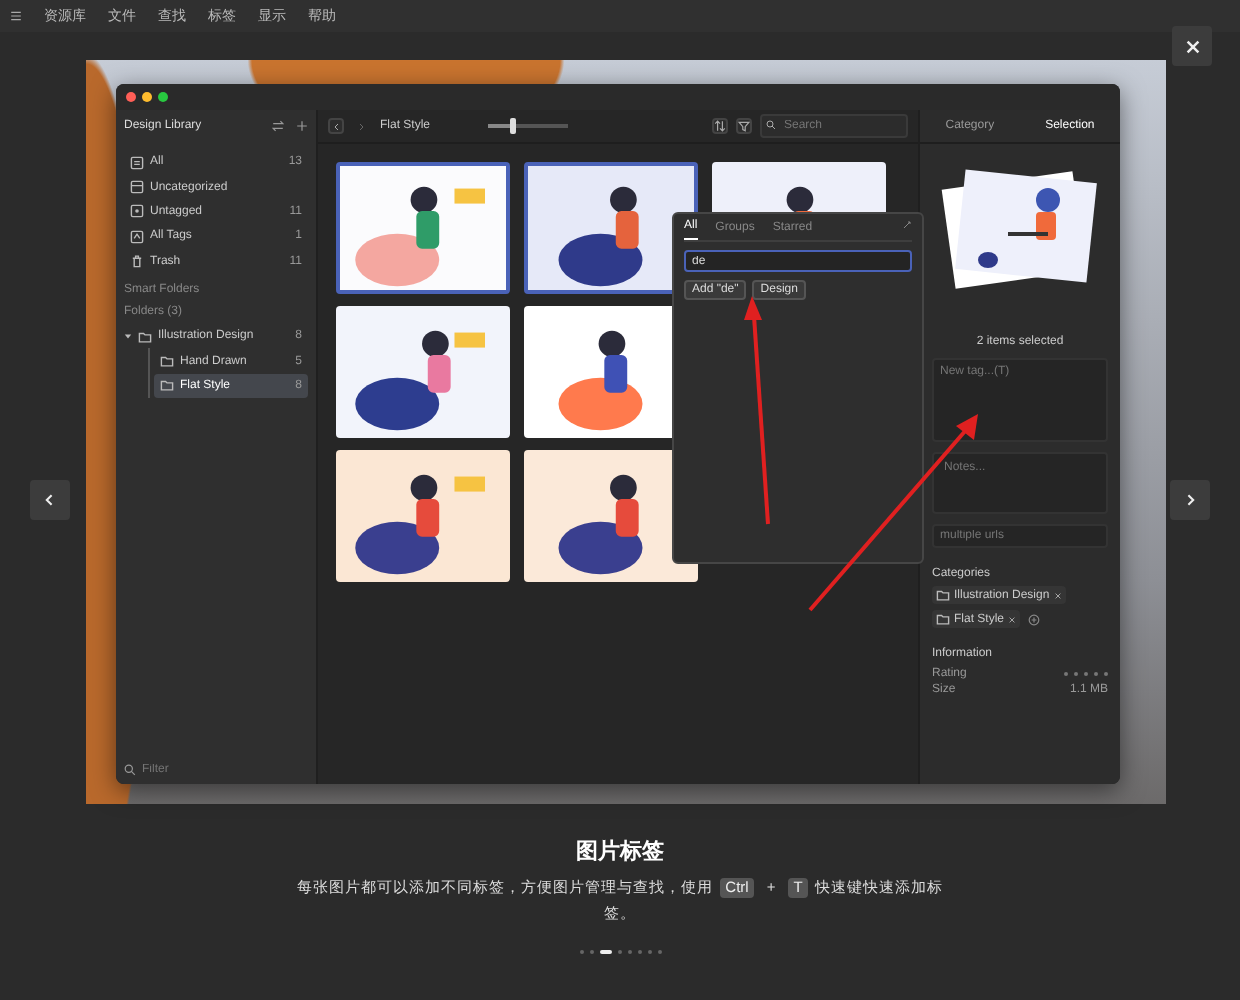 This screenshot has height=1000, width=1240. What do you see at coordinates (131, 97) in the screenshot?
I see `close-window-dot` at bounding box center [131, 97].